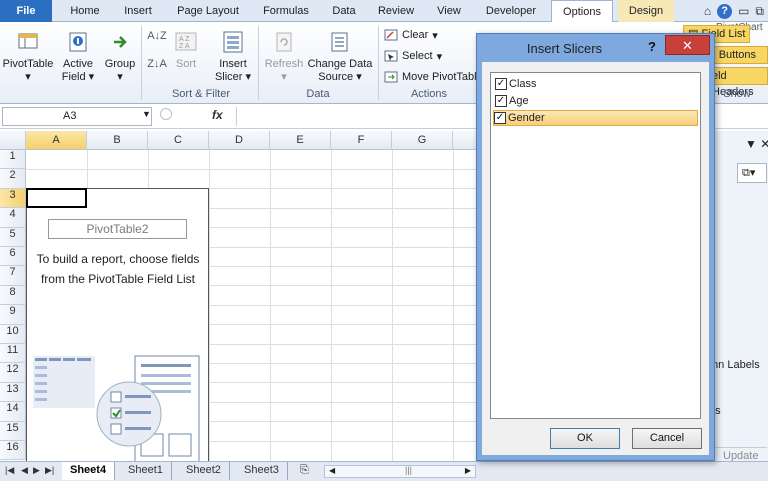  What do you see at coordinates (340, 57) in the screenshot?
I see `change-data-source-button: Change Data Source ▾` at bounding box center [340, 57].